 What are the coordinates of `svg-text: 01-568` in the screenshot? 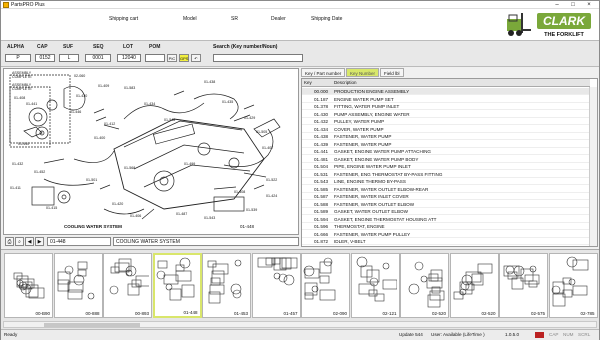 It's located at (129, 168).